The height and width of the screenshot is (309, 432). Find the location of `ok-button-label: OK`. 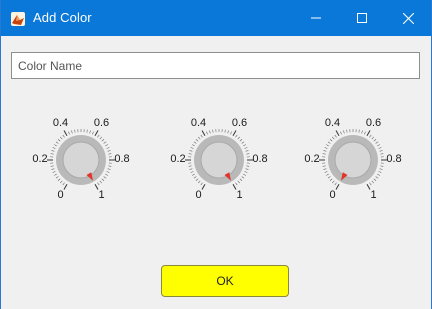

ok-button-label: OK is located at coordinates (225, 281).